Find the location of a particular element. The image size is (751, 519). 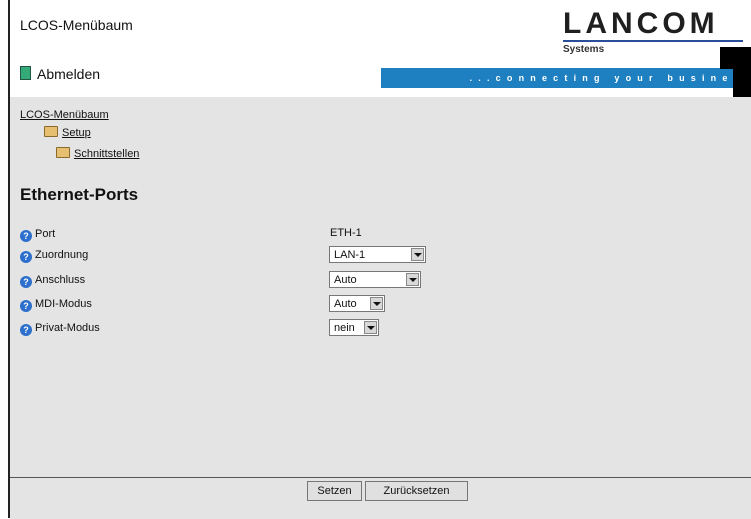

set-button: Setzen is located at coordinates (334, 491).